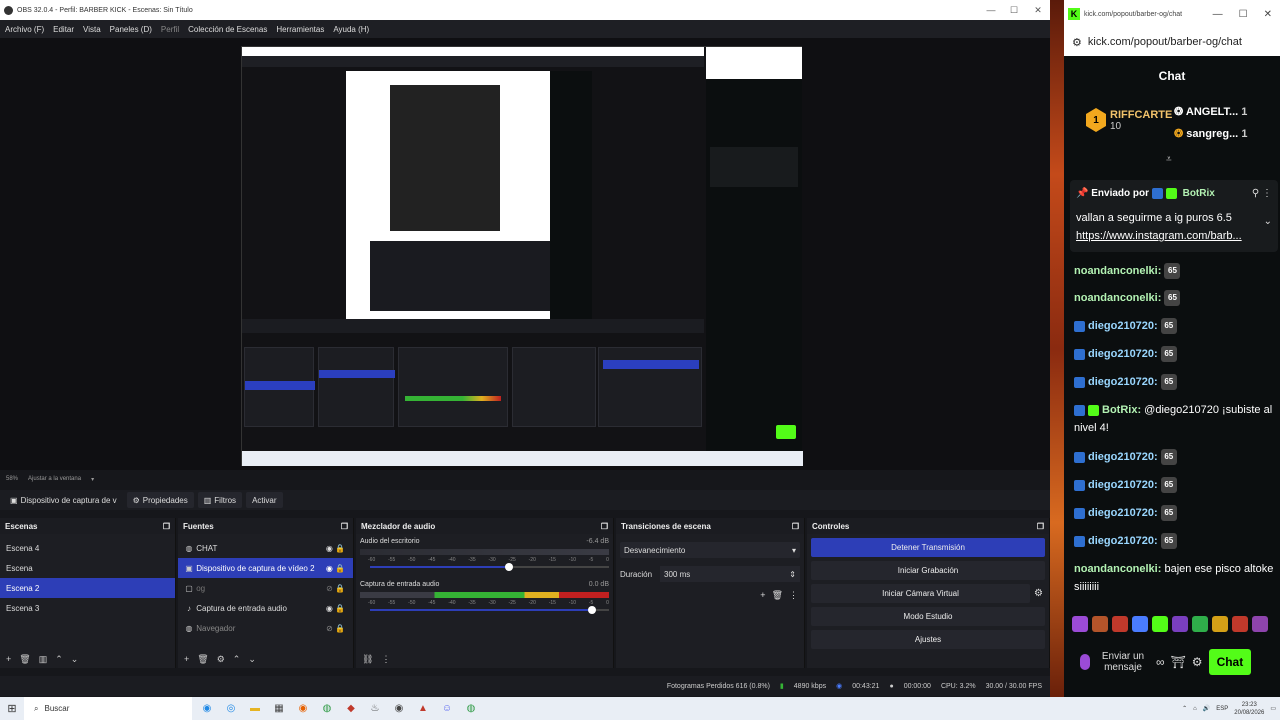  Describe the element at coordinates (792, 574) in the screenshot. I see `stepper-icon: ⇕` at that location.